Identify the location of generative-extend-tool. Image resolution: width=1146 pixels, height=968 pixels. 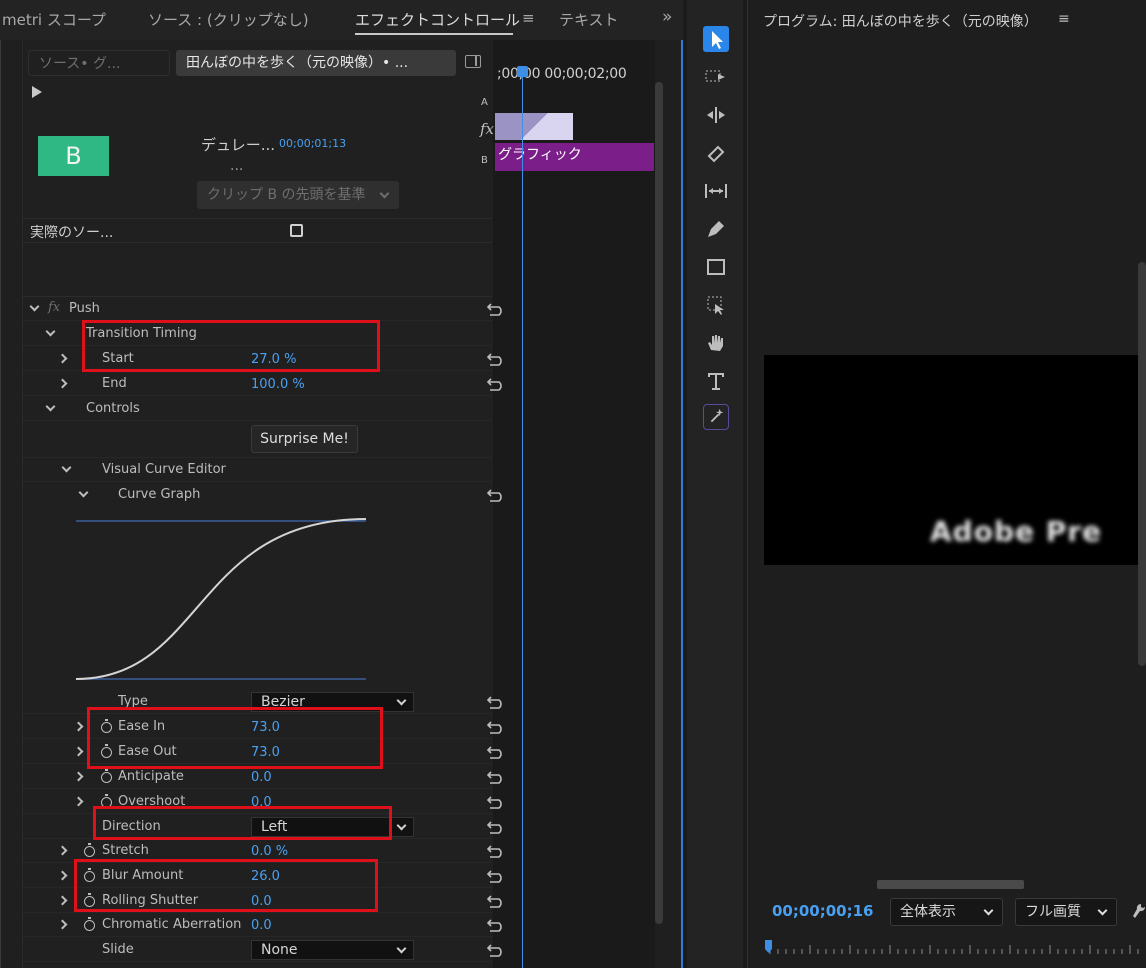
(716, 305).